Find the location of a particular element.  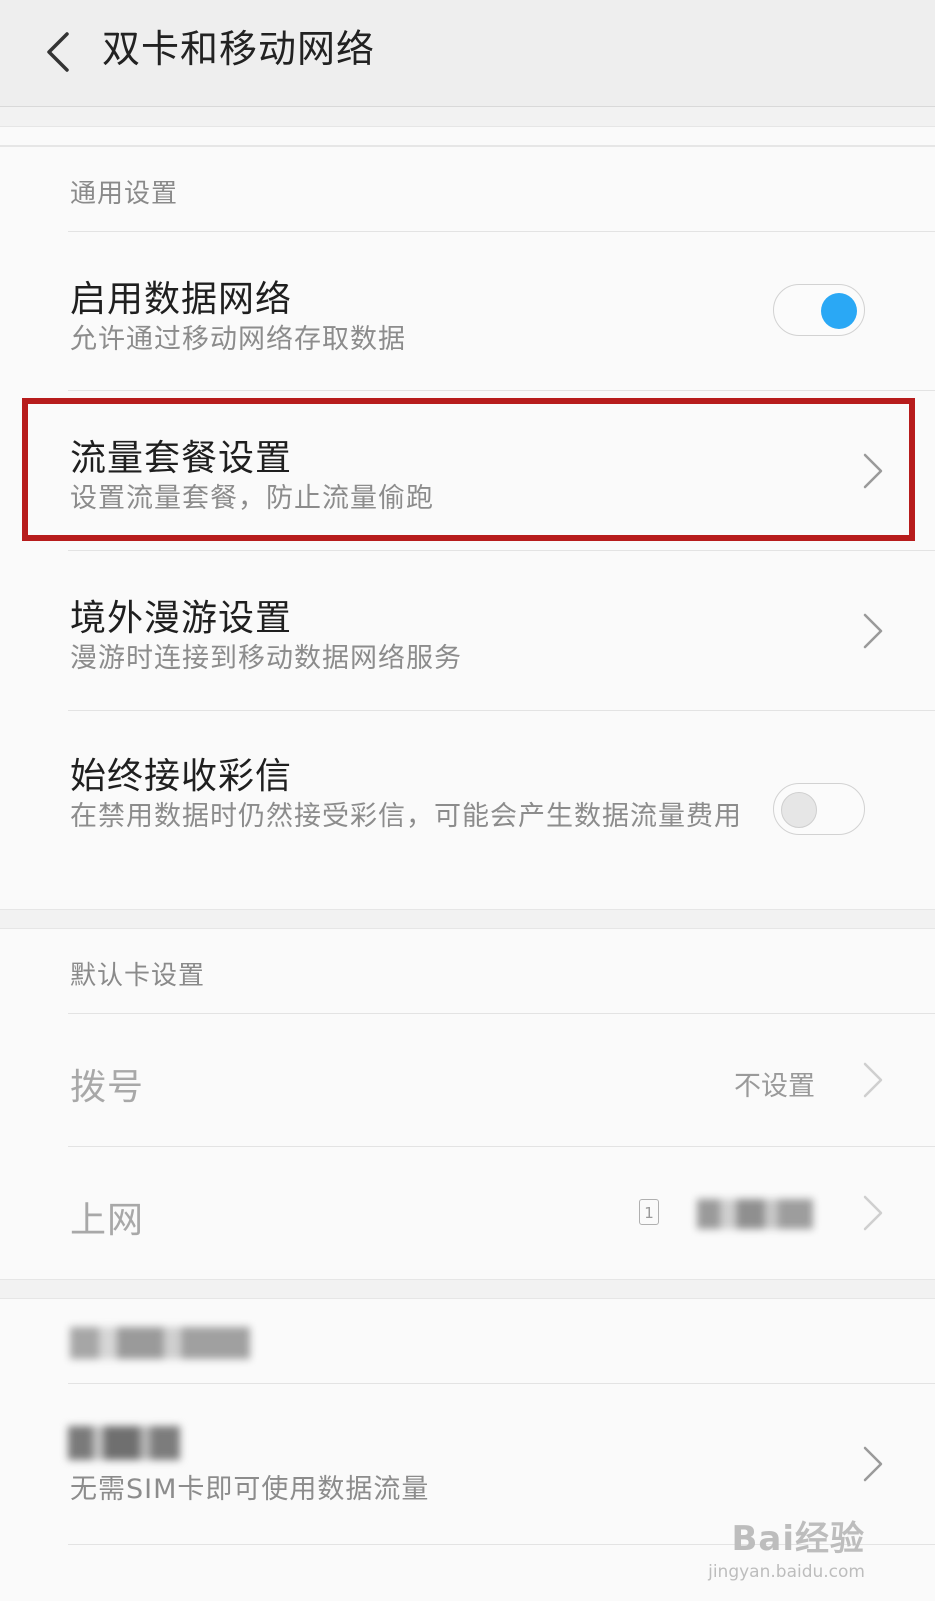

watermark-brand: Bai经验 is located at coordinates (798, 1539).